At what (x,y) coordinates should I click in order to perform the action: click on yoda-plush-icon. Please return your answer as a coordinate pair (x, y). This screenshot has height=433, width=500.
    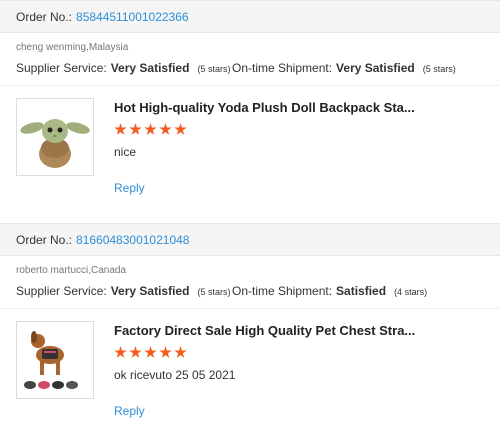
    Looking at the image, I should click on (55, 143).